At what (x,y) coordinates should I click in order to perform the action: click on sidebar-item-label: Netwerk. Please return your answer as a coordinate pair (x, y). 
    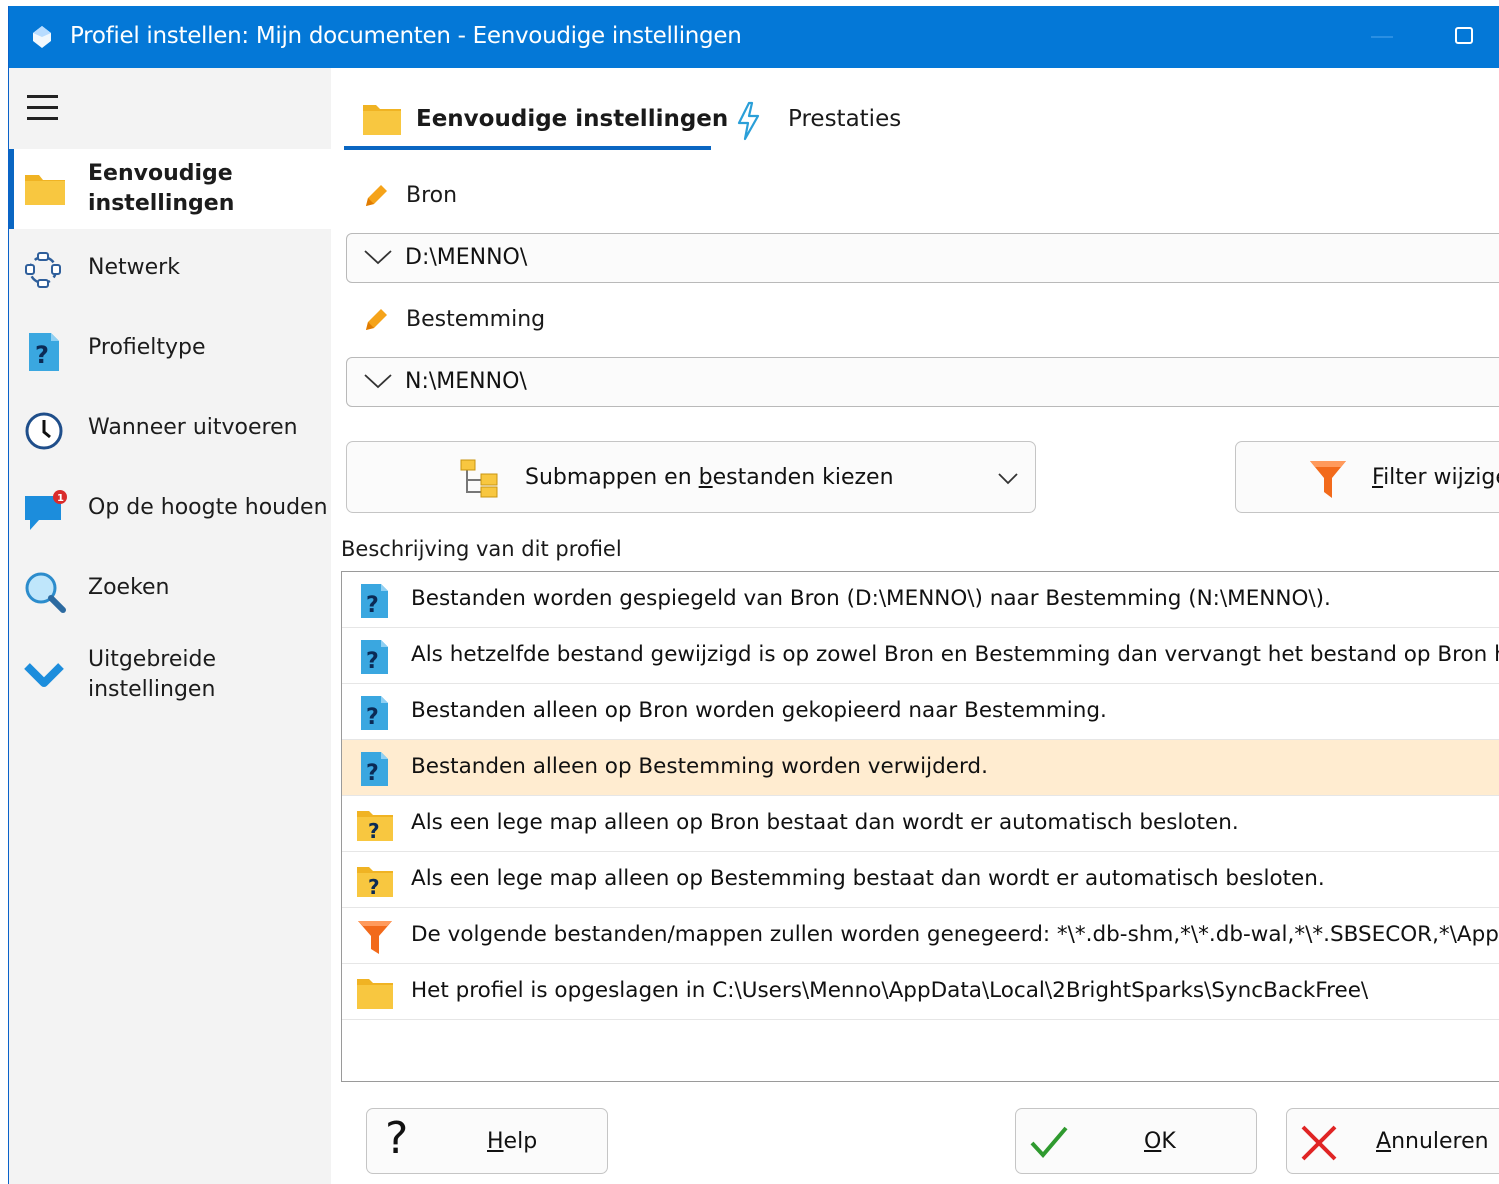
    Looking at the image, I should click on (134, 267).